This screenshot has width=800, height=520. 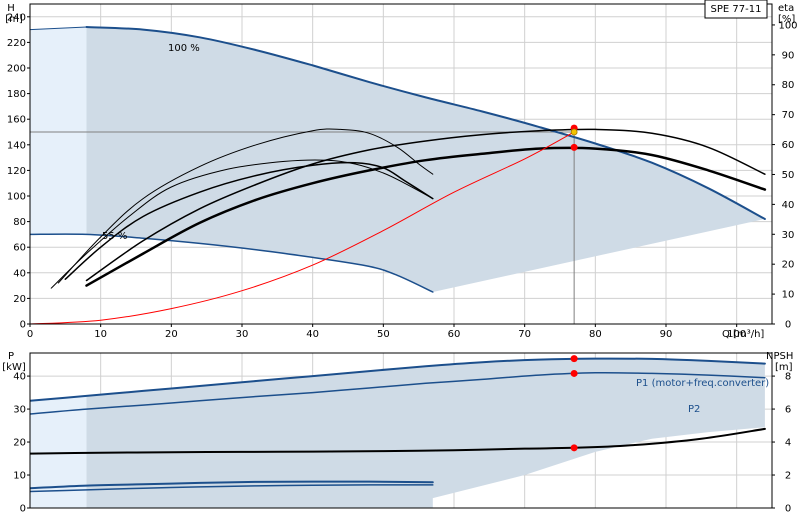 What do you see at coordinates (788, 205) in the screenshot?
I see `y2-tick-label: 40` at bounding box center [788, 205].